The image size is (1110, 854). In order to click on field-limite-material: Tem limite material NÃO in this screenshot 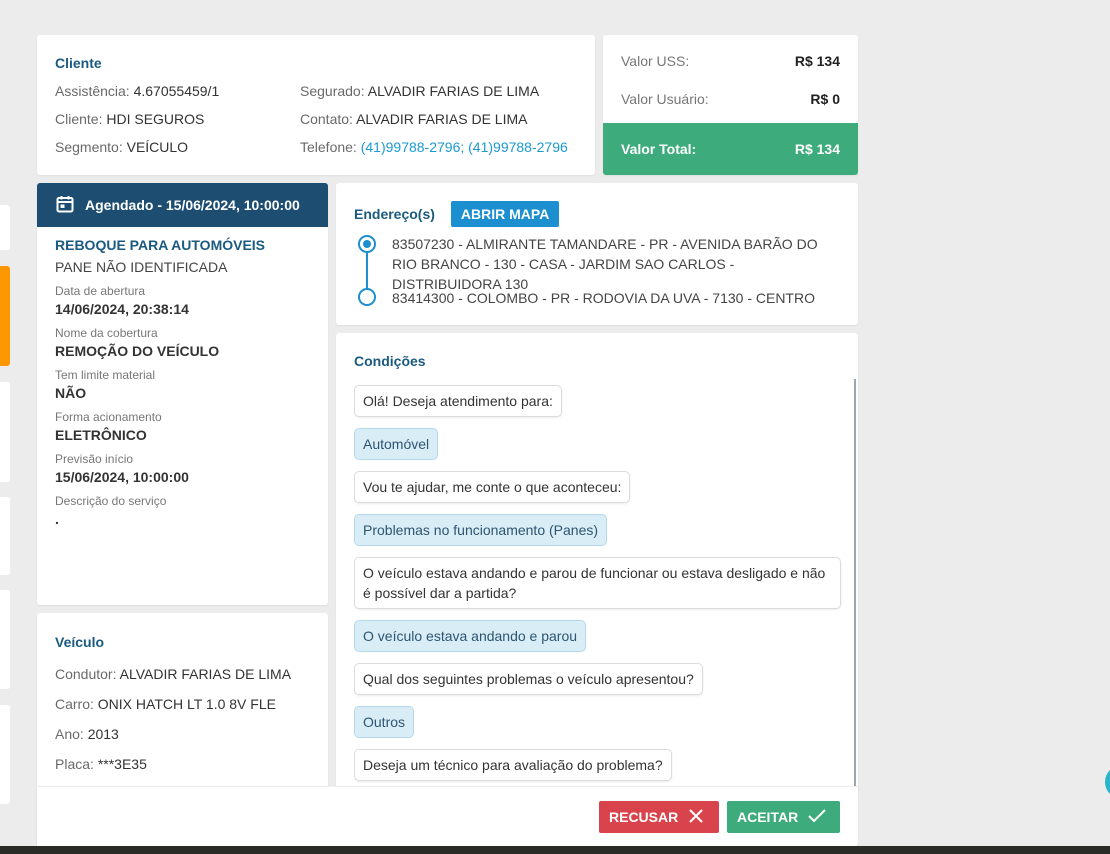, I will do `click(182, 384)`.